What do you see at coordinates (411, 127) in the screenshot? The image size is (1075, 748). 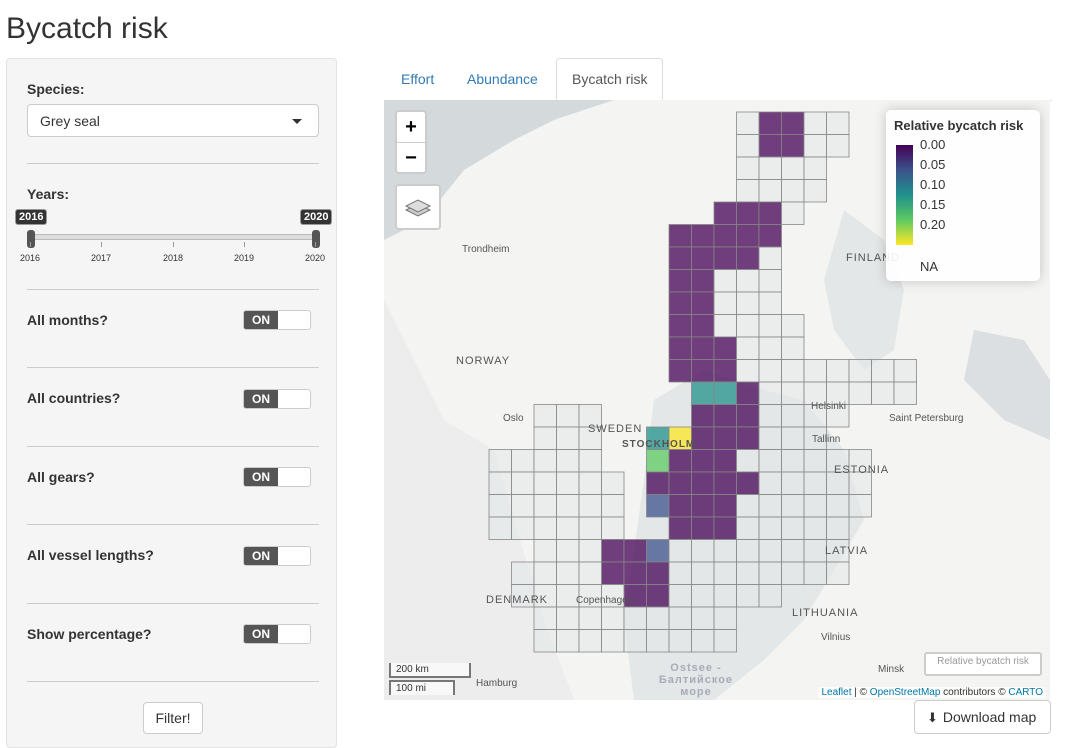 I see `zoom-in-button: +` at bounding box center [411, 127].